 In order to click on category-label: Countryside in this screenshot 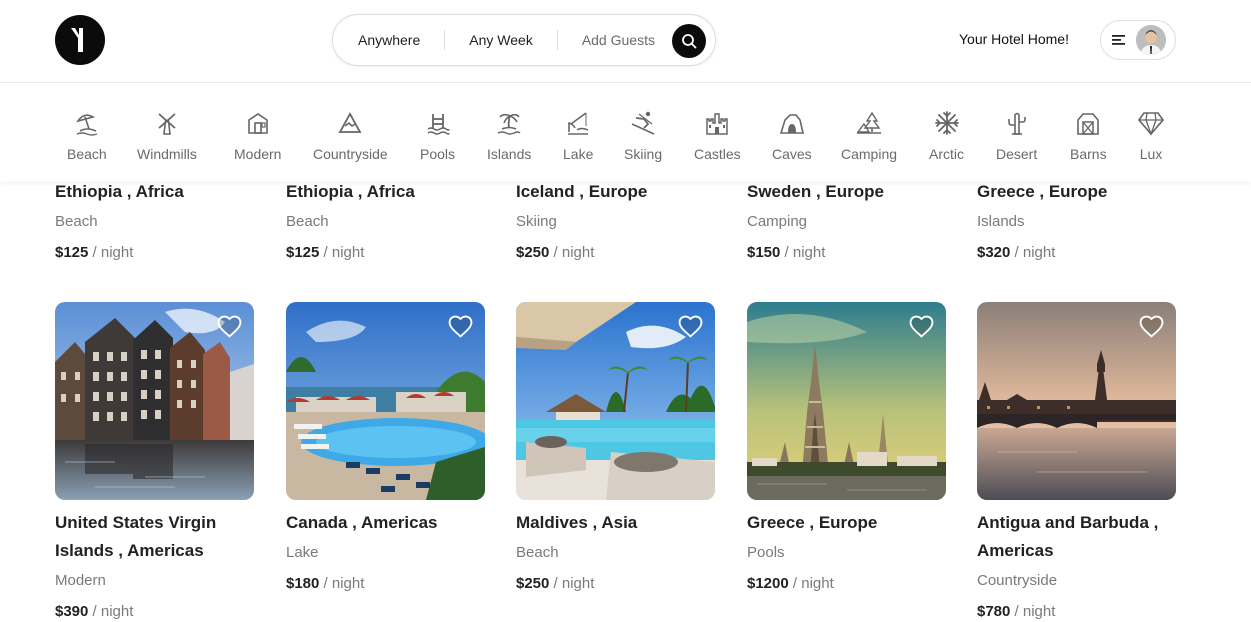, I will do `click(350, 154)`.